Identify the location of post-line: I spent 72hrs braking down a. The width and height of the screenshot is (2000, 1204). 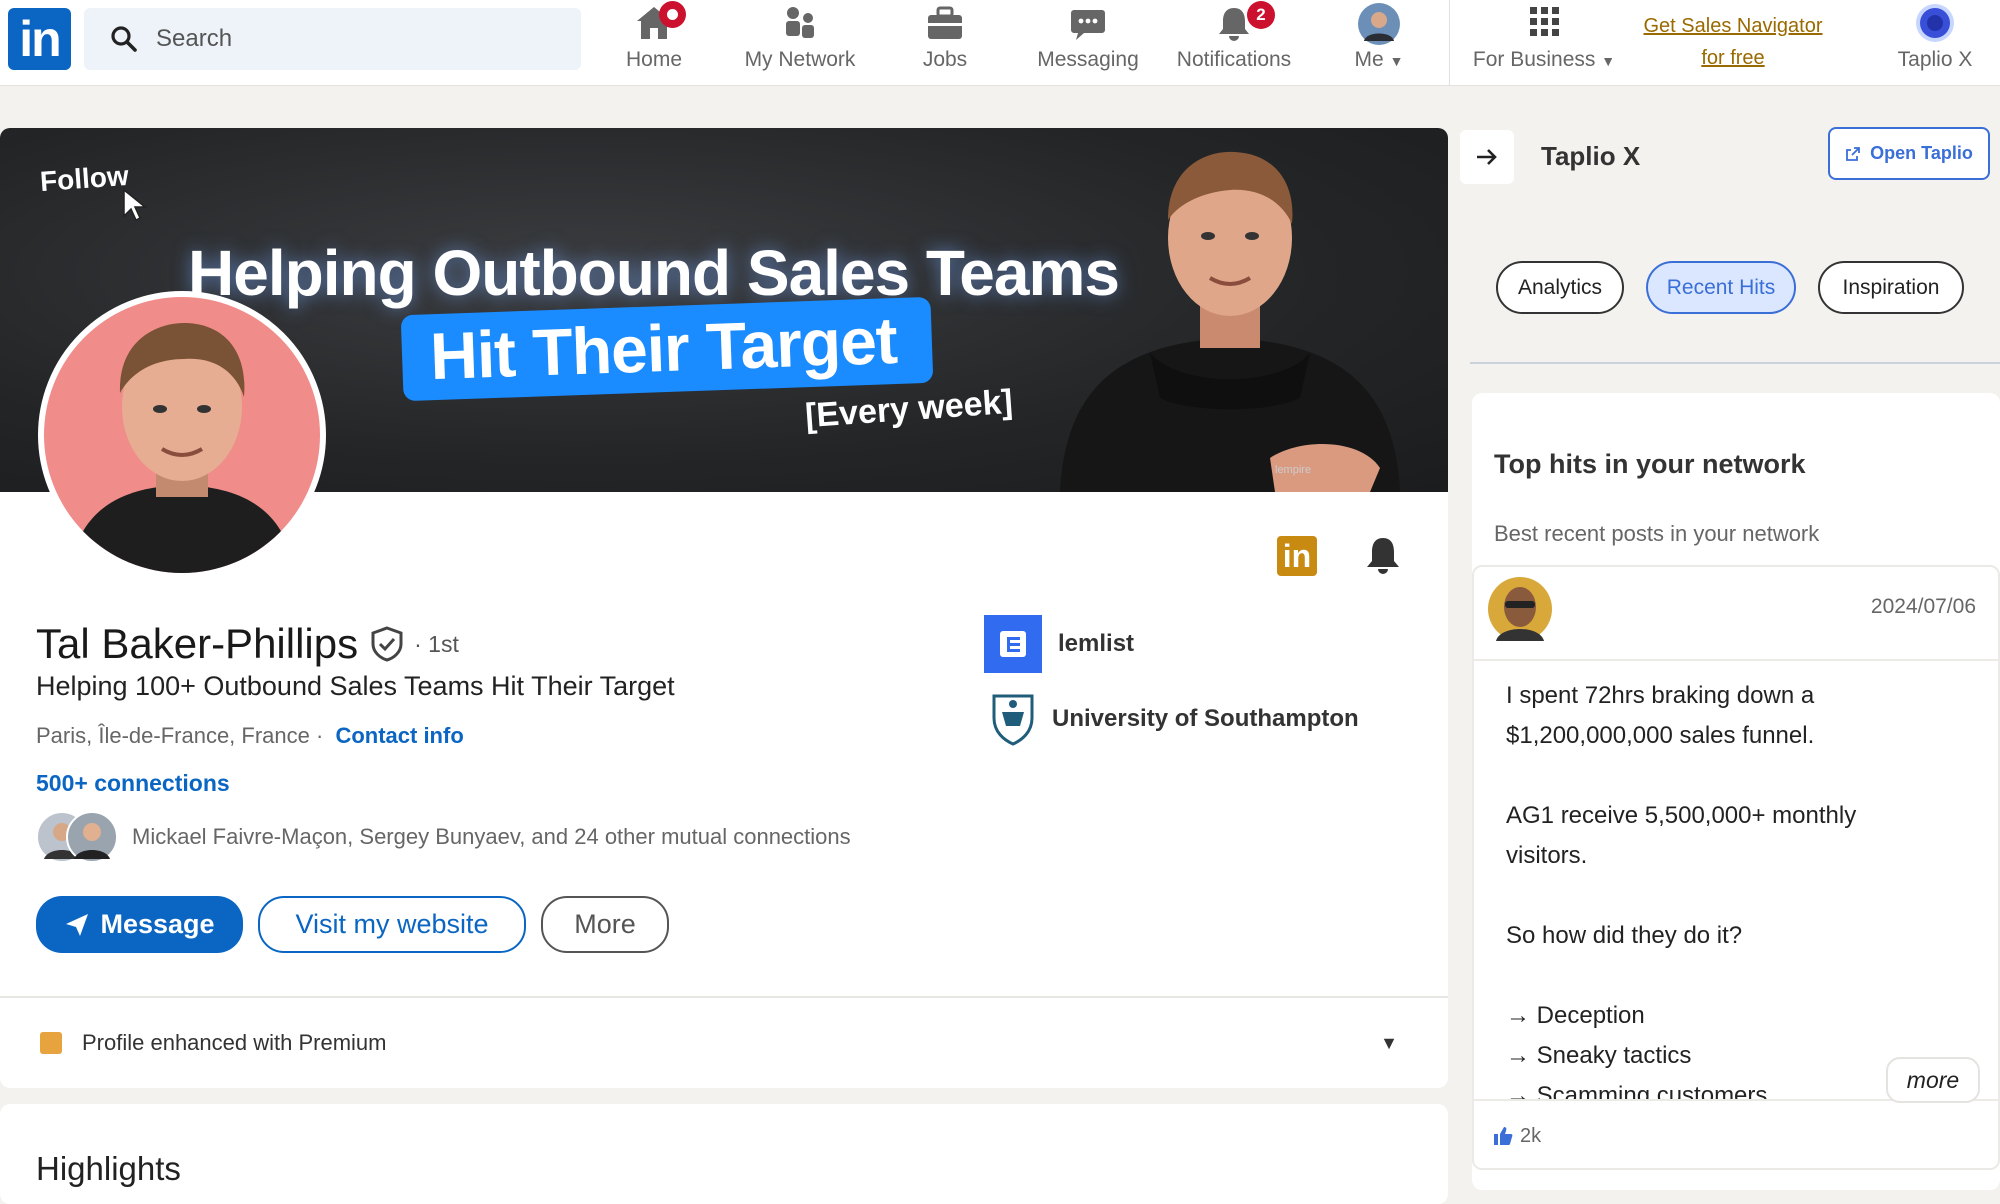
(1660, 695).